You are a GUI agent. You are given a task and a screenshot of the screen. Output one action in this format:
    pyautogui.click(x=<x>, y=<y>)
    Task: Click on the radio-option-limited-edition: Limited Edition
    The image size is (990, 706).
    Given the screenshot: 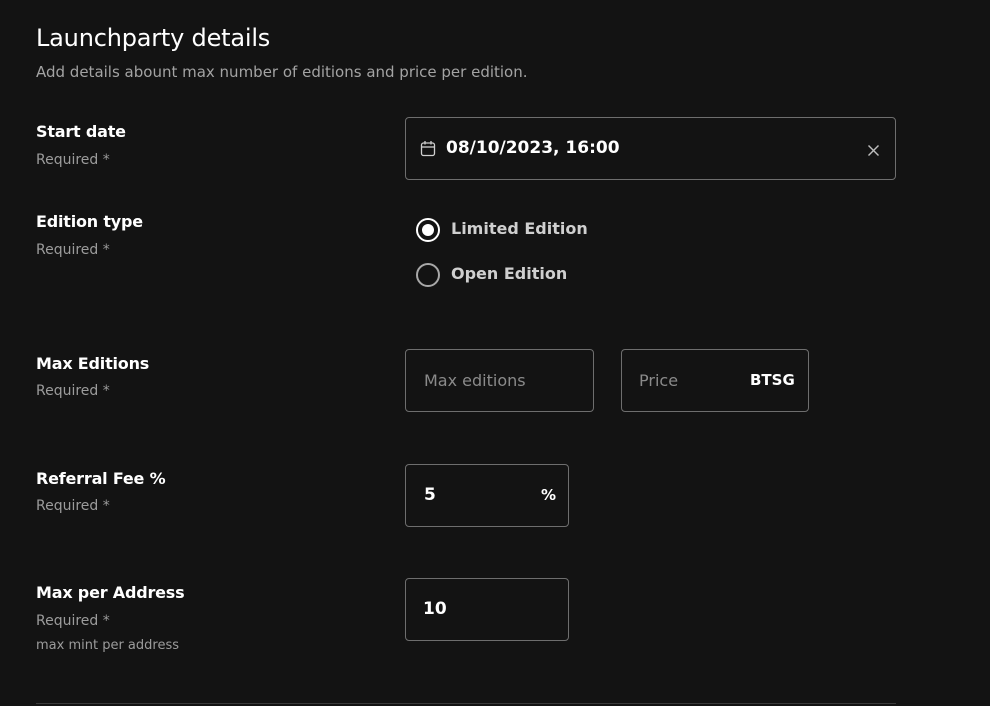 What is the action you would take?
    pyautogui.click(x=516, y=230)
    